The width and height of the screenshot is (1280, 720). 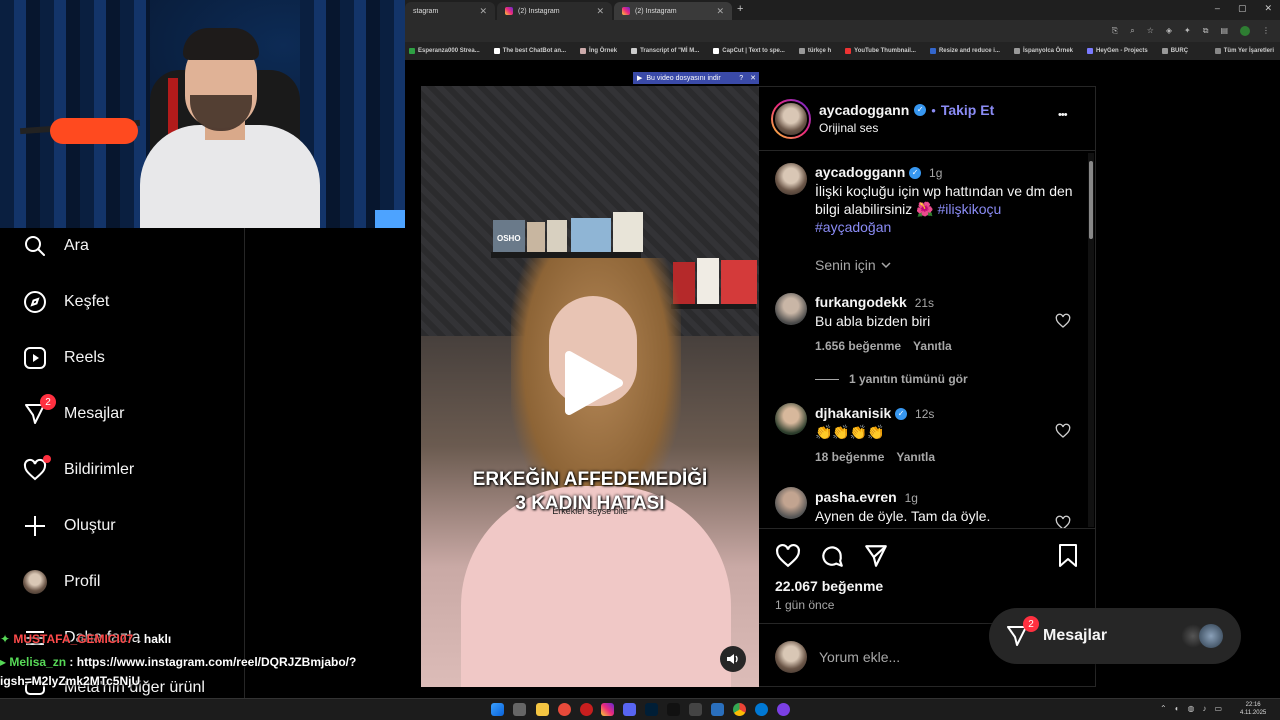 What do you see at coordinates (1247, 51) in the screenshot?
I see `all-bookmarks: Tüm Yer İşaretleri` at bounding box center [1247, 51].